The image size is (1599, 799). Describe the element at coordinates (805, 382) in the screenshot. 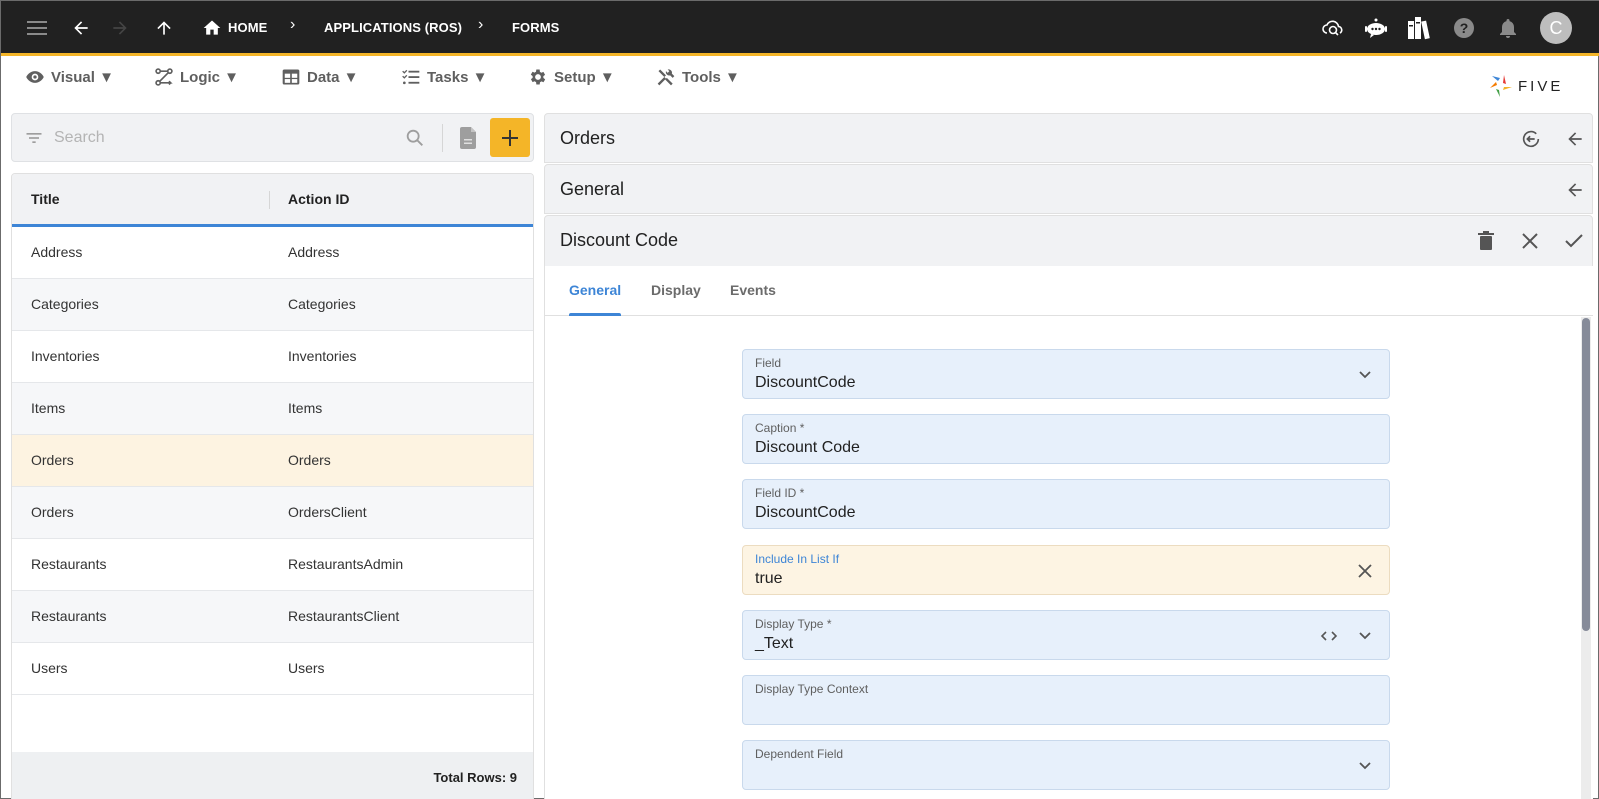

I see `field-value: DiscountCode` at that location.